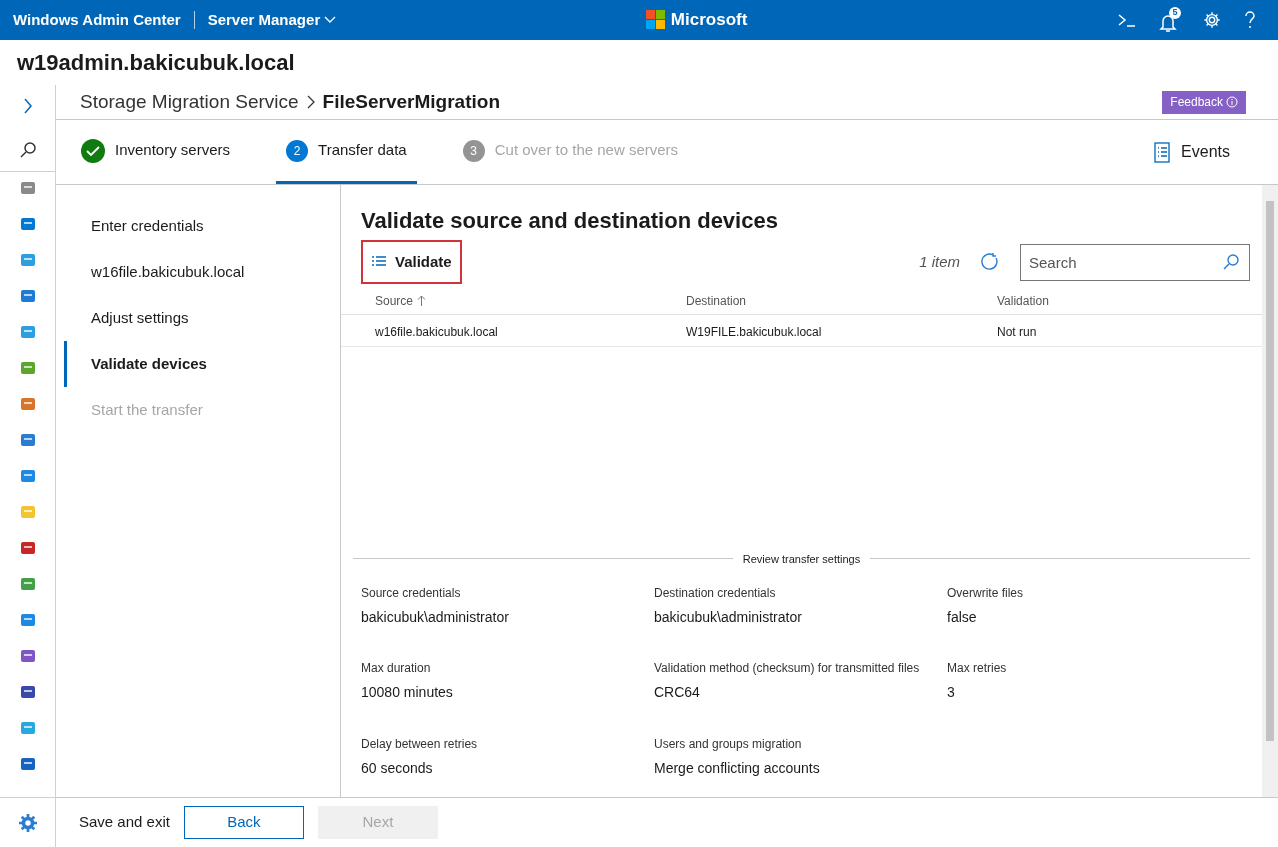  What do you see at coordinates (1250, 20) in the screenshot?
I see `help-icon` at bounding box center [1250, 20].